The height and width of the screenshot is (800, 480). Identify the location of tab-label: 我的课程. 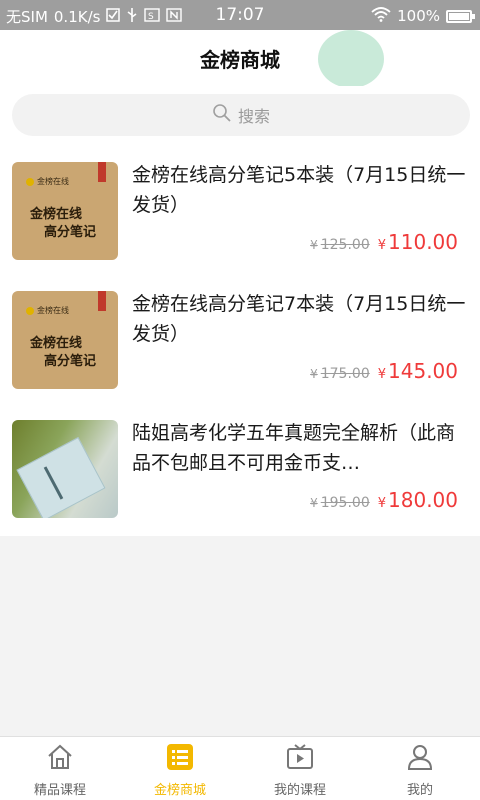
(299, 790).